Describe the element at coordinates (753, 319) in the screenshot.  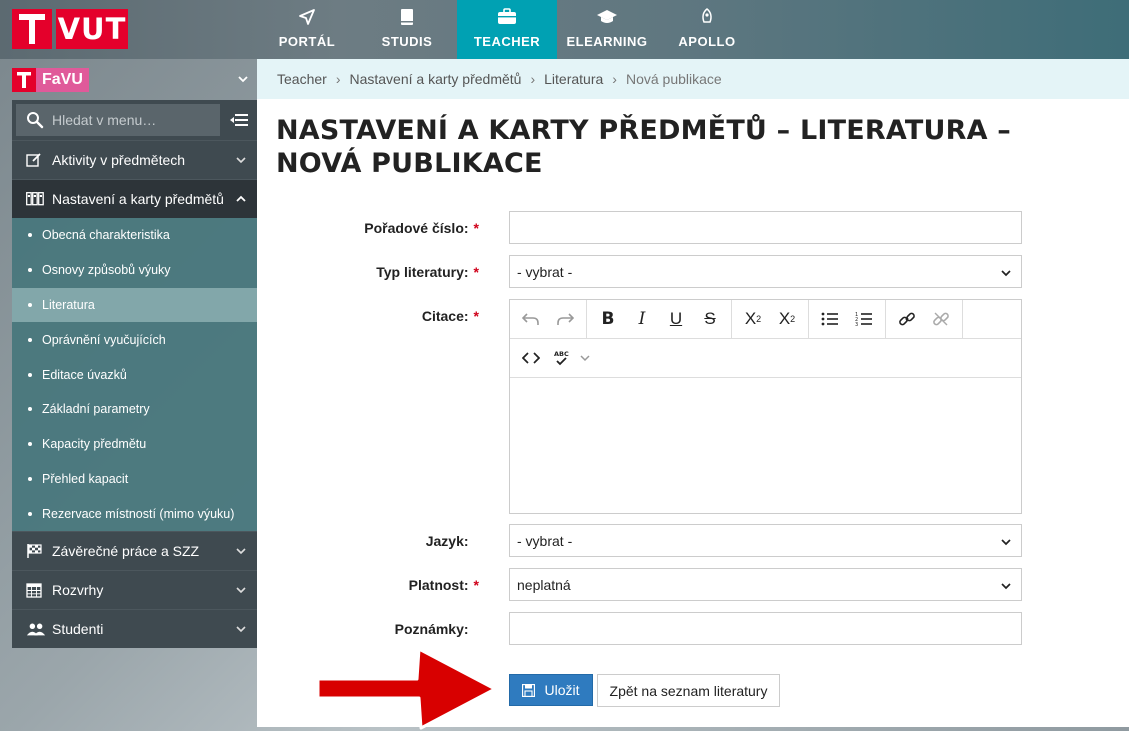
I see `superscript-icon: X2` at that location.